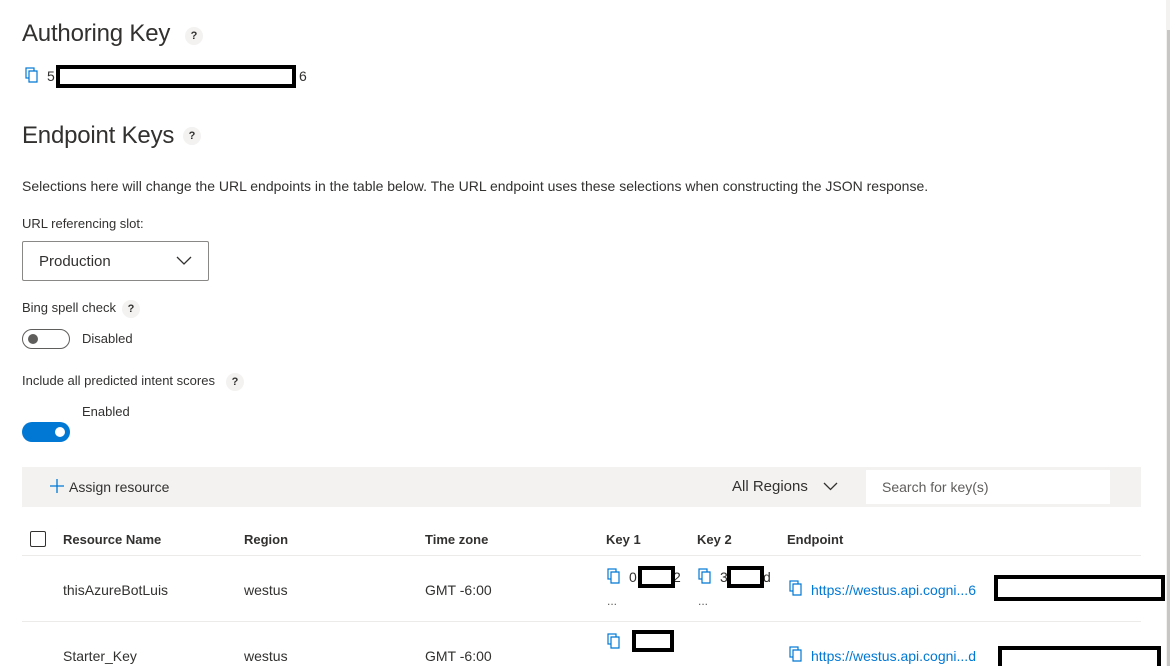  I want to click on region-filter-dropdown: All Regions, so click(770, 486).